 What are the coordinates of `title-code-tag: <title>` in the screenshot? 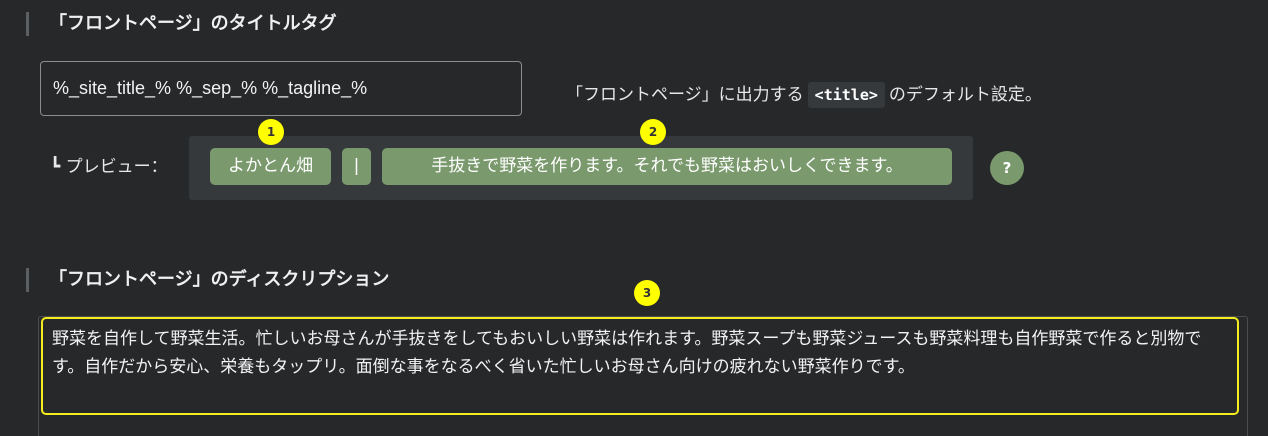 It's located at (846, 95).